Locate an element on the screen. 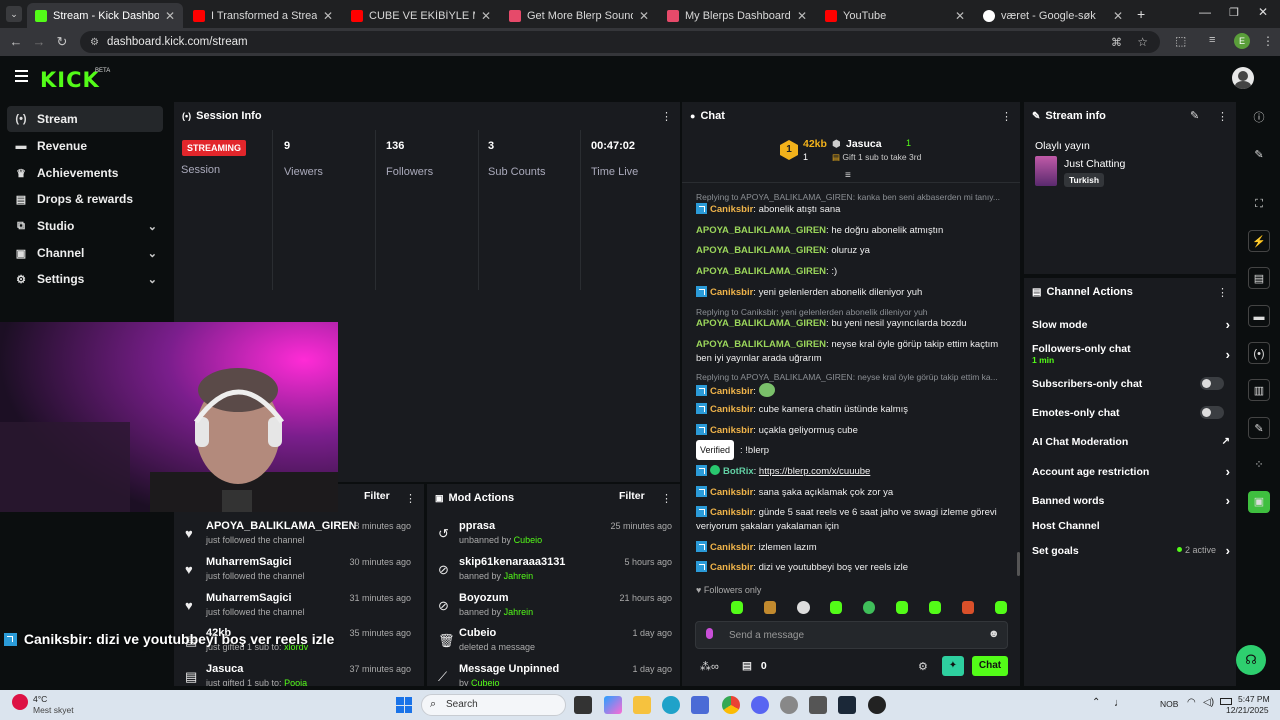  slow-mode-row: Slow mode › is located at coordinates (1131, 324).